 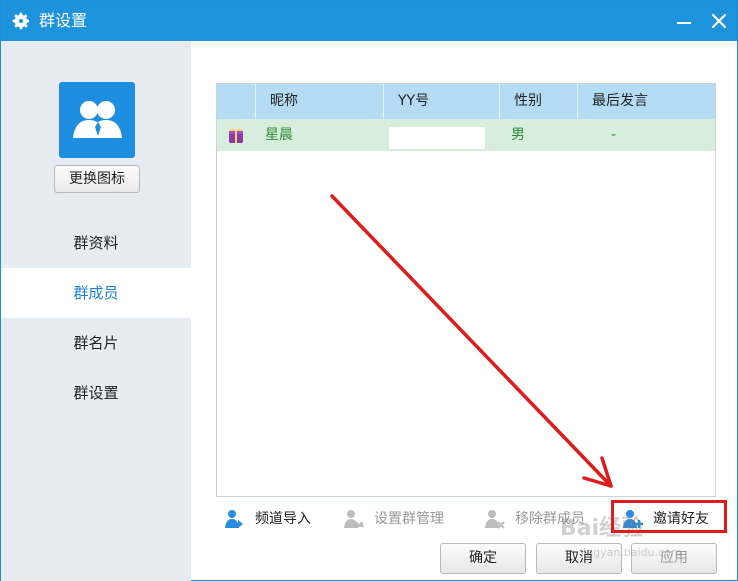 What do you see at coordinates (97, 179) in the screenshot?
I see `change-icon-button: 更换图标` at bounding box center [97, 179].